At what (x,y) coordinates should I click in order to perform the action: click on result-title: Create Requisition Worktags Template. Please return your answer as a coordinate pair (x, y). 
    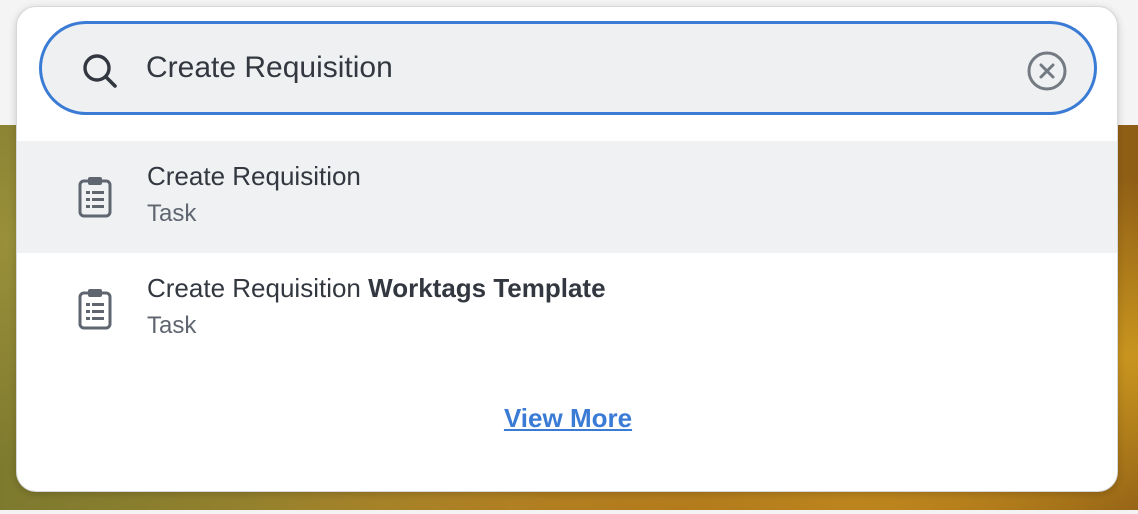
    Looking at the image, I should click on (376, 288).